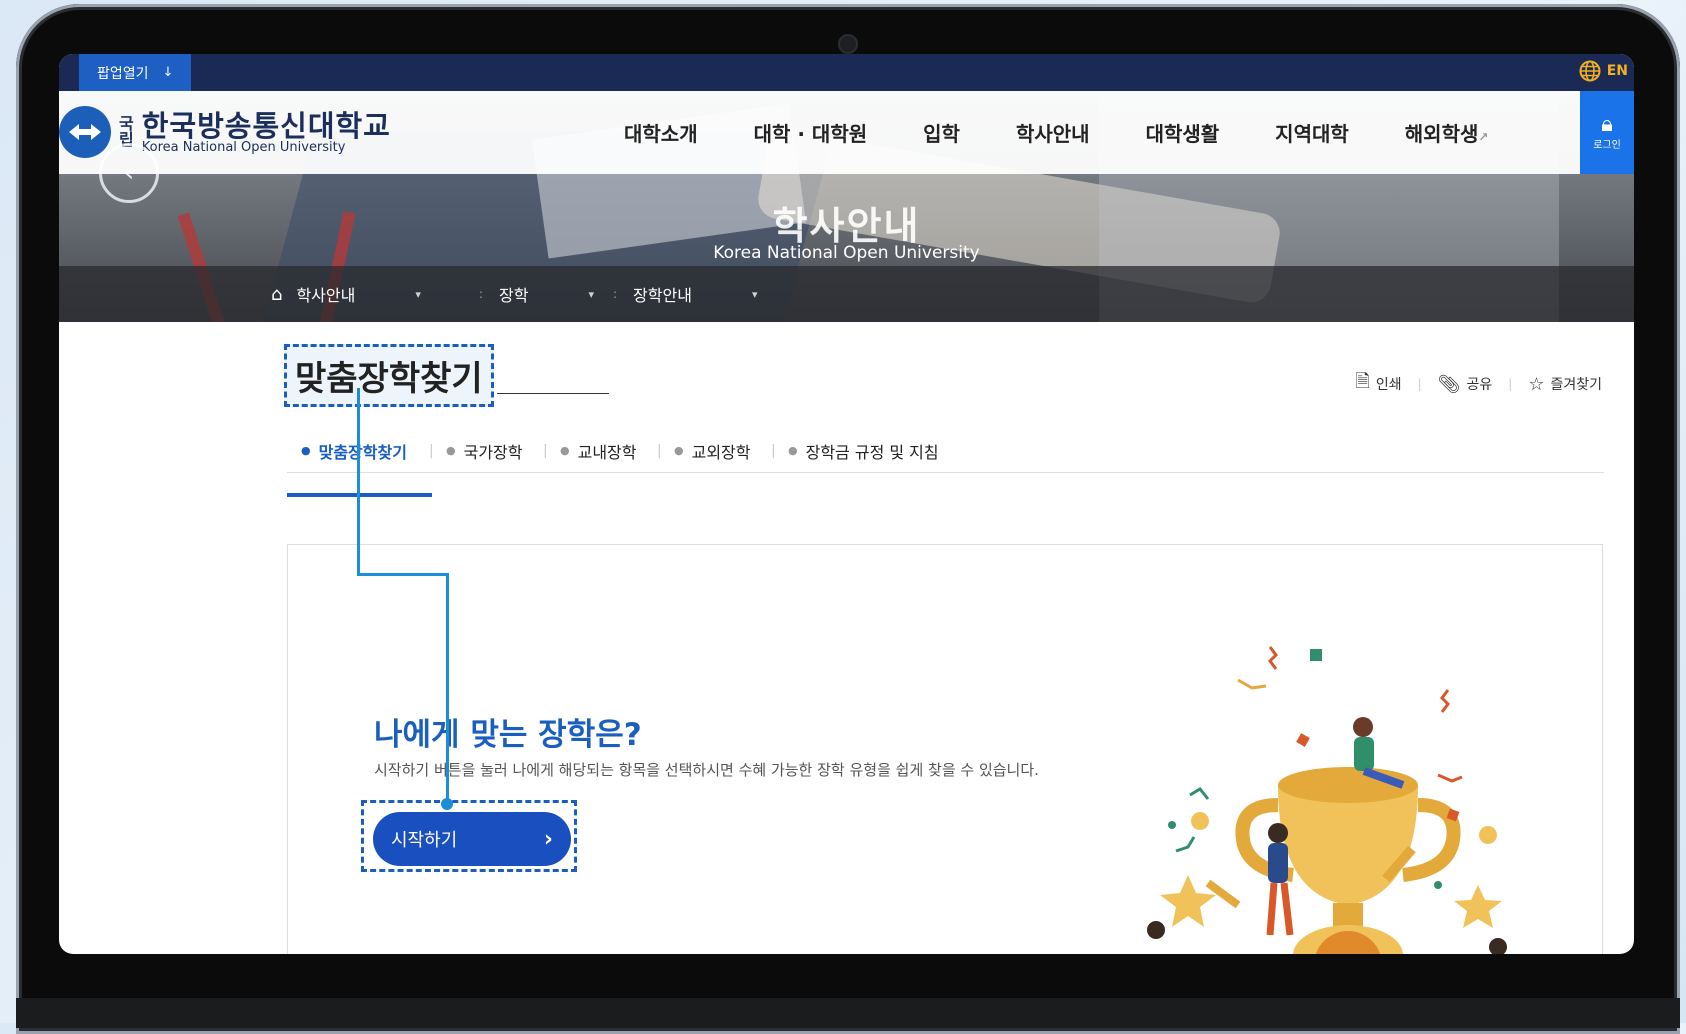 The height and width of the screenshot is (1034, 1686). I want to click on start-button: 시작하기 ›, so click(472, 839).